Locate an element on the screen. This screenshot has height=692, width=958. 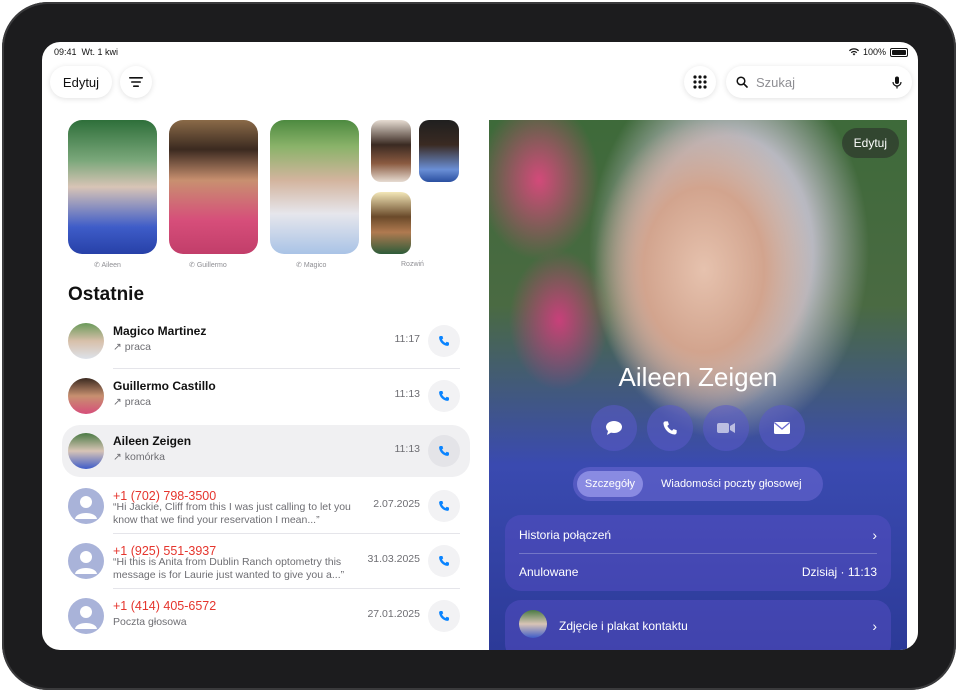
status-bar: 09:41 Wt. 1 kwi 100% is located at coordinates (481, 52).